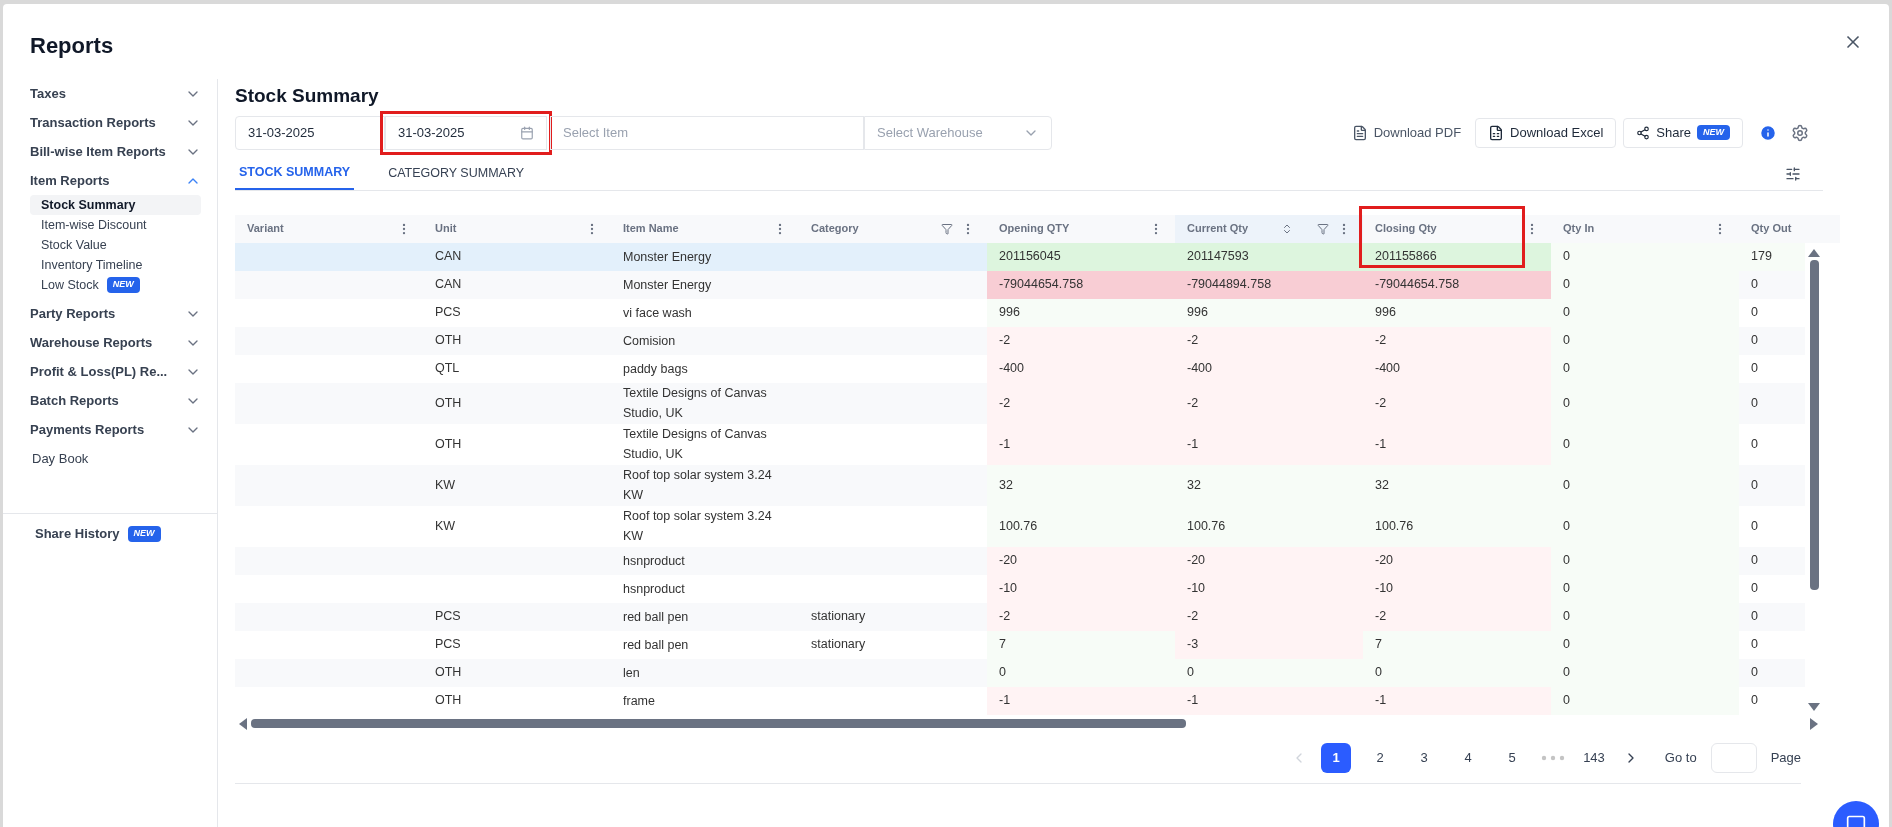 This screenshot has width=1892, height=827. I want to click on sidebar-group: Item Reports, so click(115, 180).